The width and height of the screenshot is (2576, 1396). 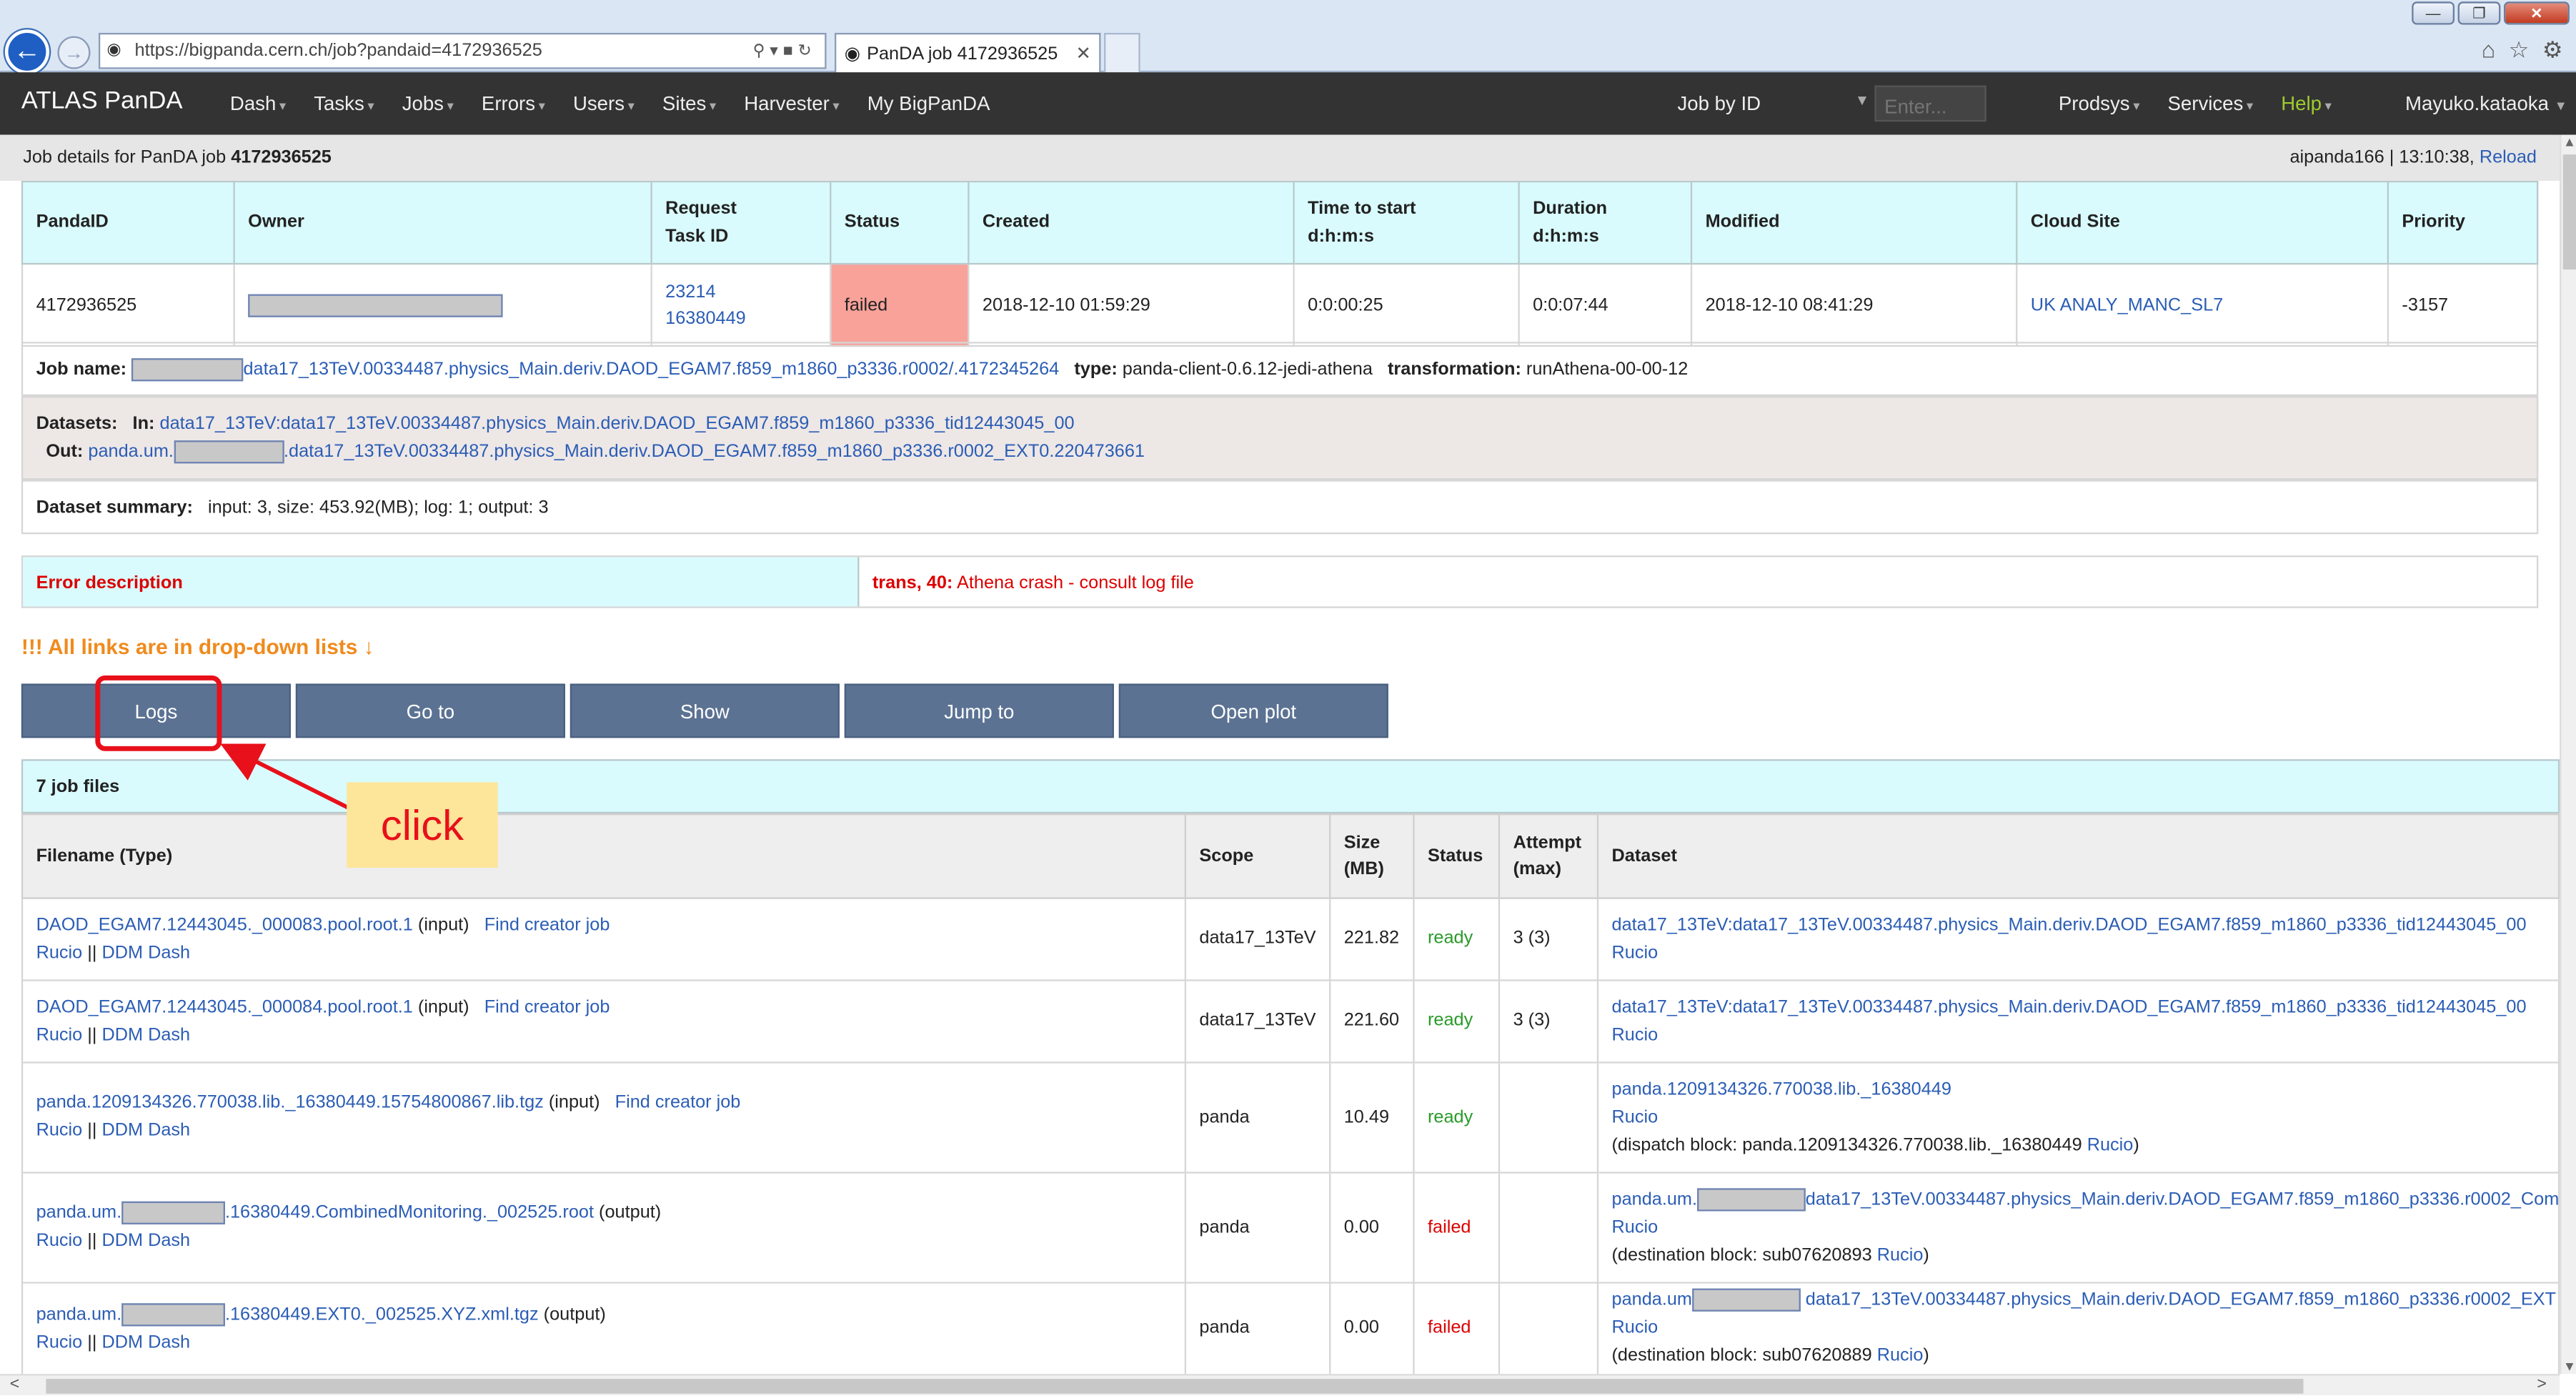 I want to click on job-id-input, so click(x=1930, y=103).